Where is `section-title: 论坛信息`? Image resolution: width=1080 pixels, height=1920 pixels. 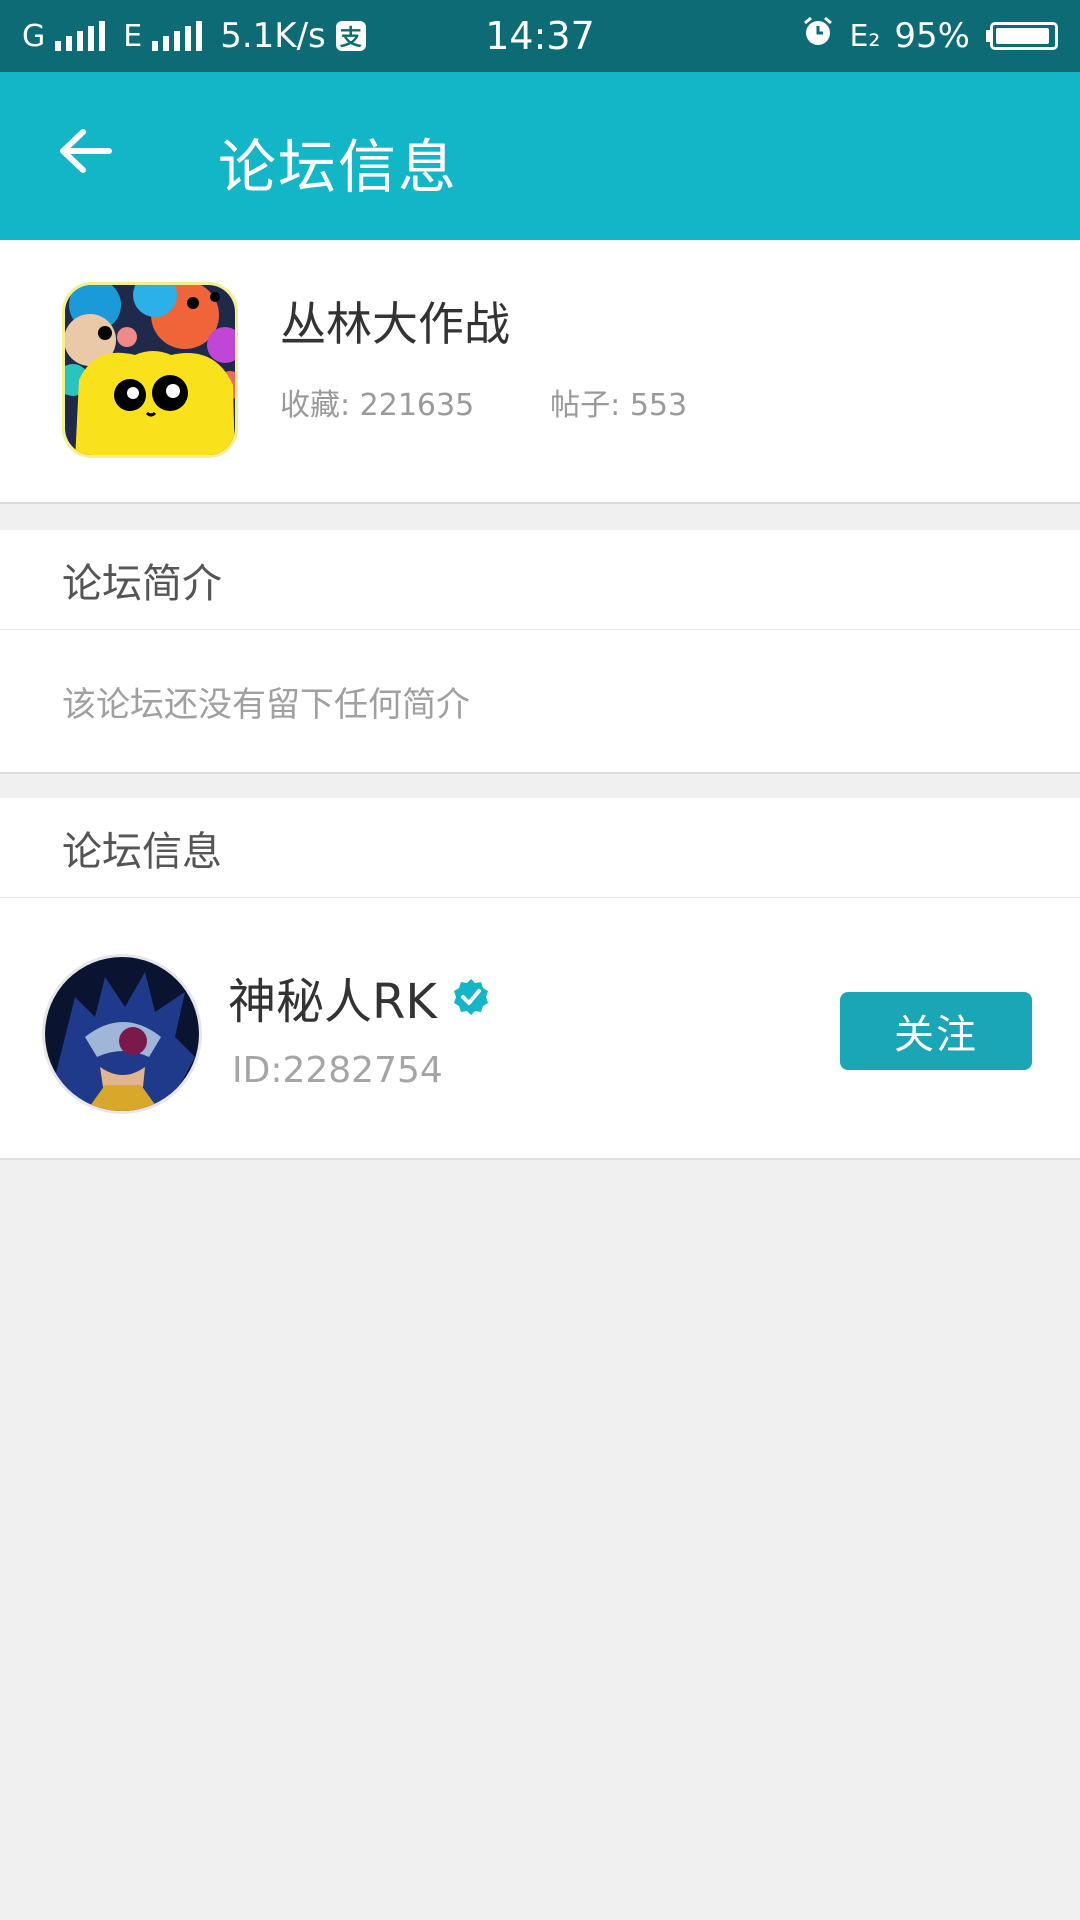 section-title: 论坛信息 is located at coordinates (540, 848).